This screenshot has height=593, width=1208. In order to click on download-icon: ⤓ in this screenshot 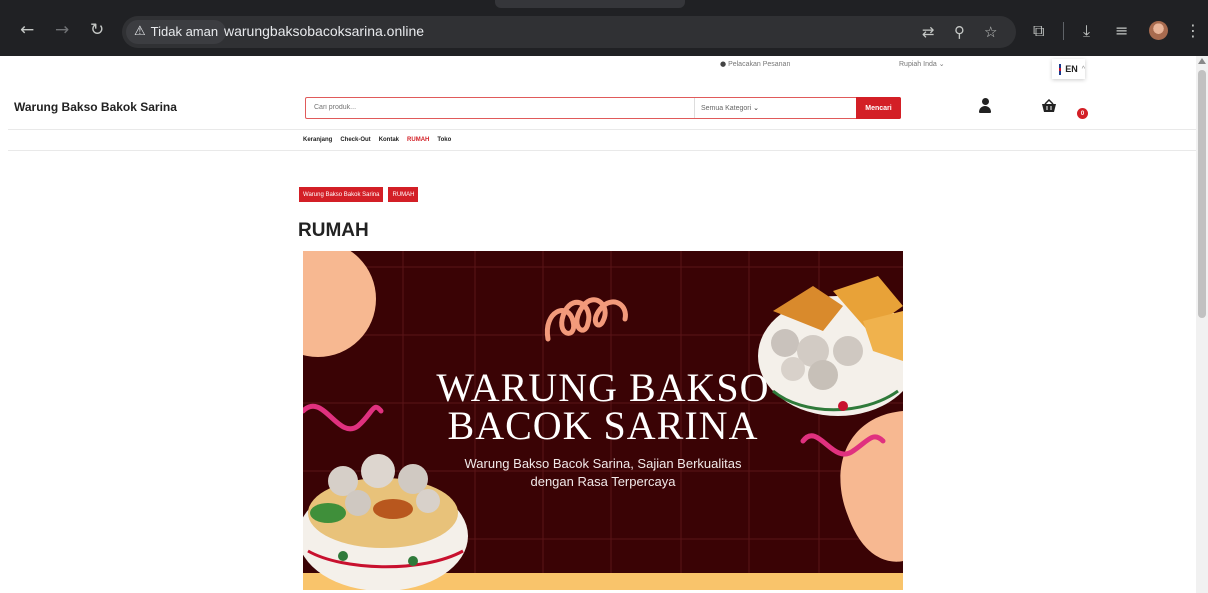, I will do `click(1086, 31)`.